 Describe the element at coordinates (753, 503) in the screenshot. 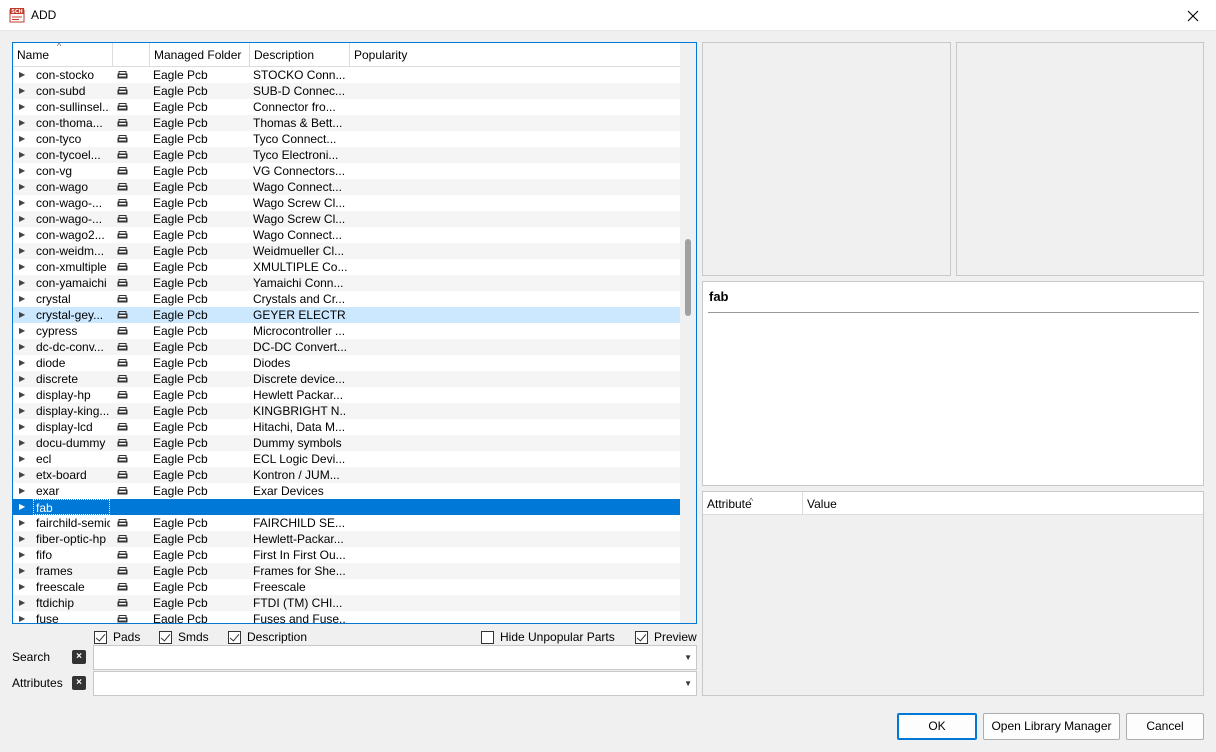

I see `column-header-attribute: Attribute ^` at that location.